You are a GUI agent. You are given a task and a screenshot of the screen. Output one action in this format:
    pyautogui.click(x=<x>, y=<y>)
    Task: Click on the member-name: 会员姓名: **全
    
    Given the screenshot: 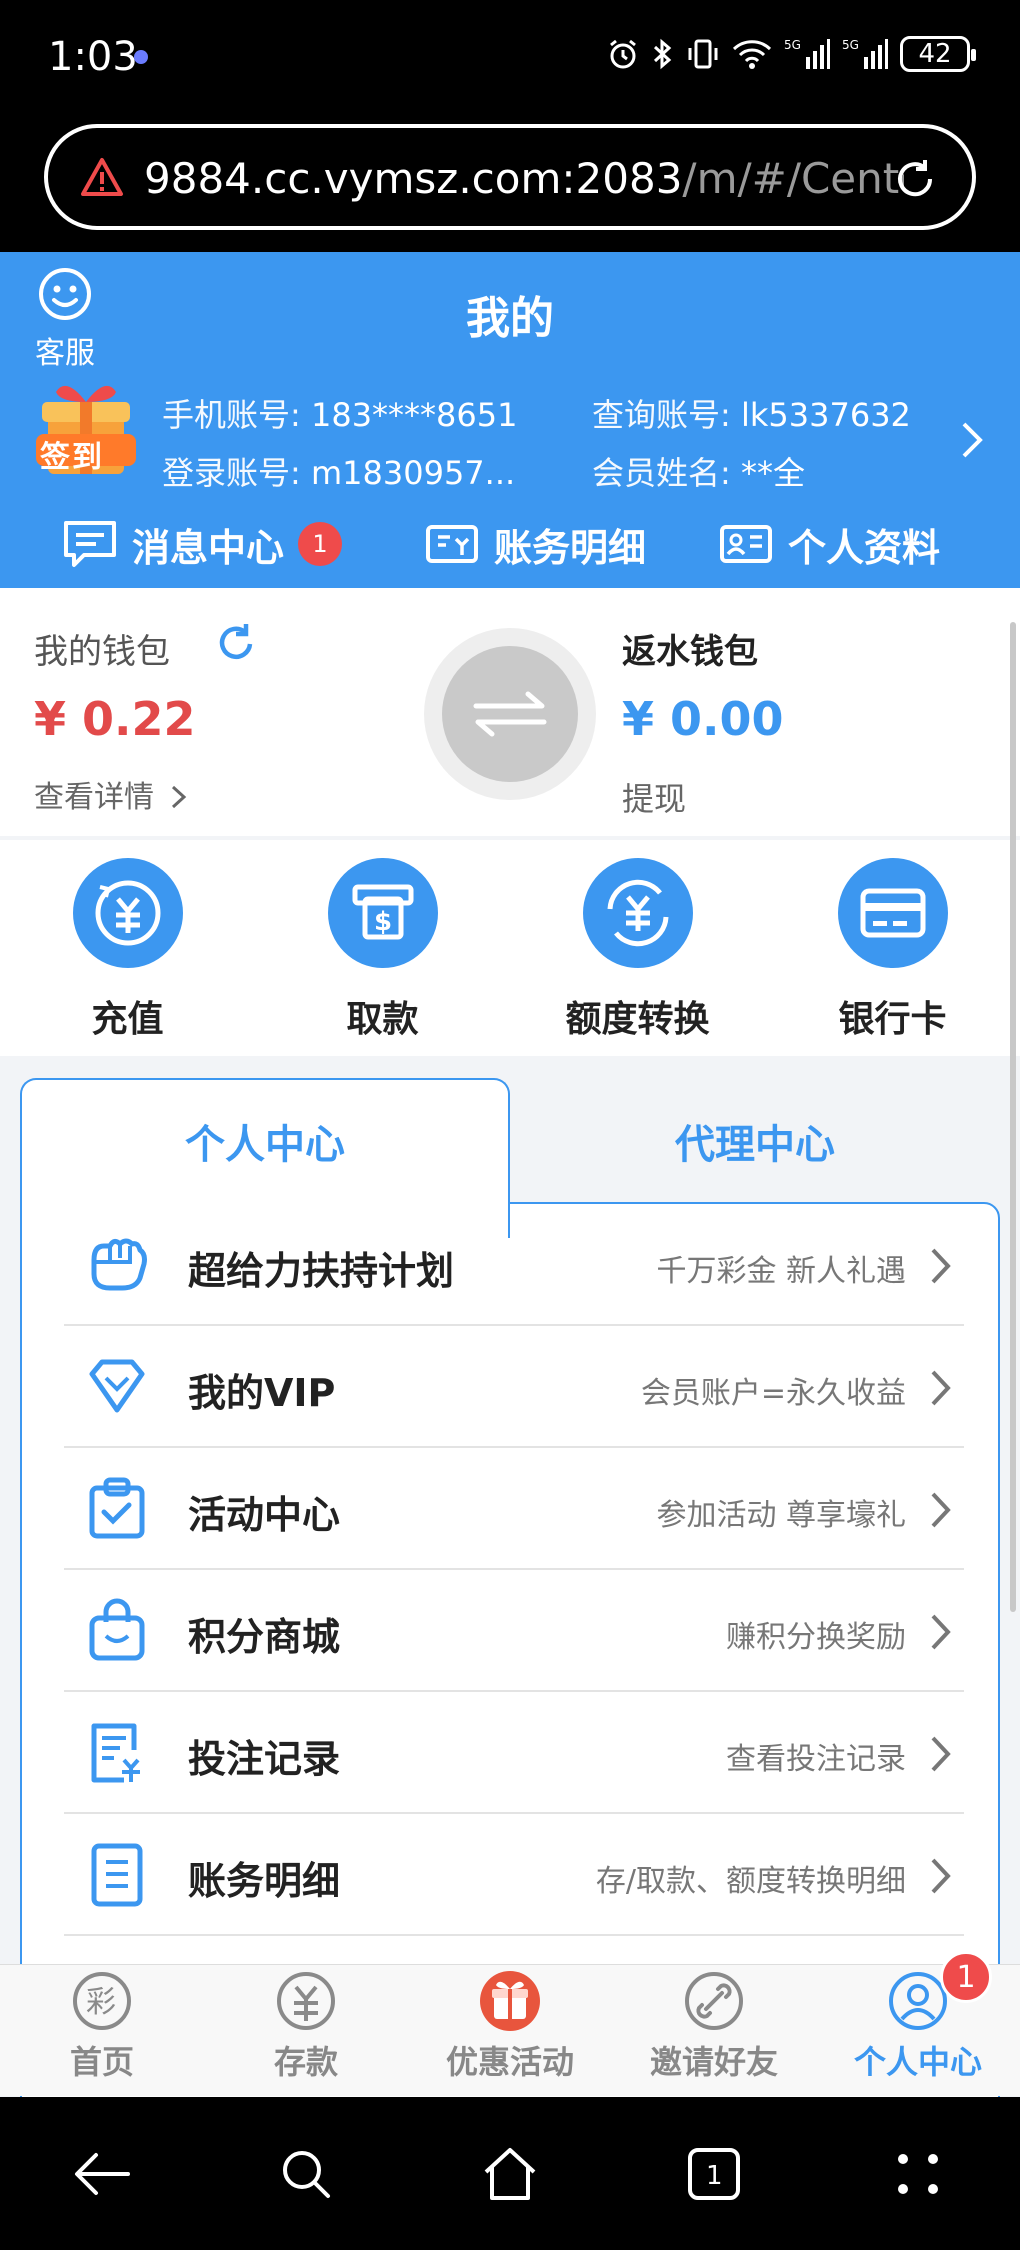 What is the action you would take?
    pyautogui.click(x=698, y=473)
    